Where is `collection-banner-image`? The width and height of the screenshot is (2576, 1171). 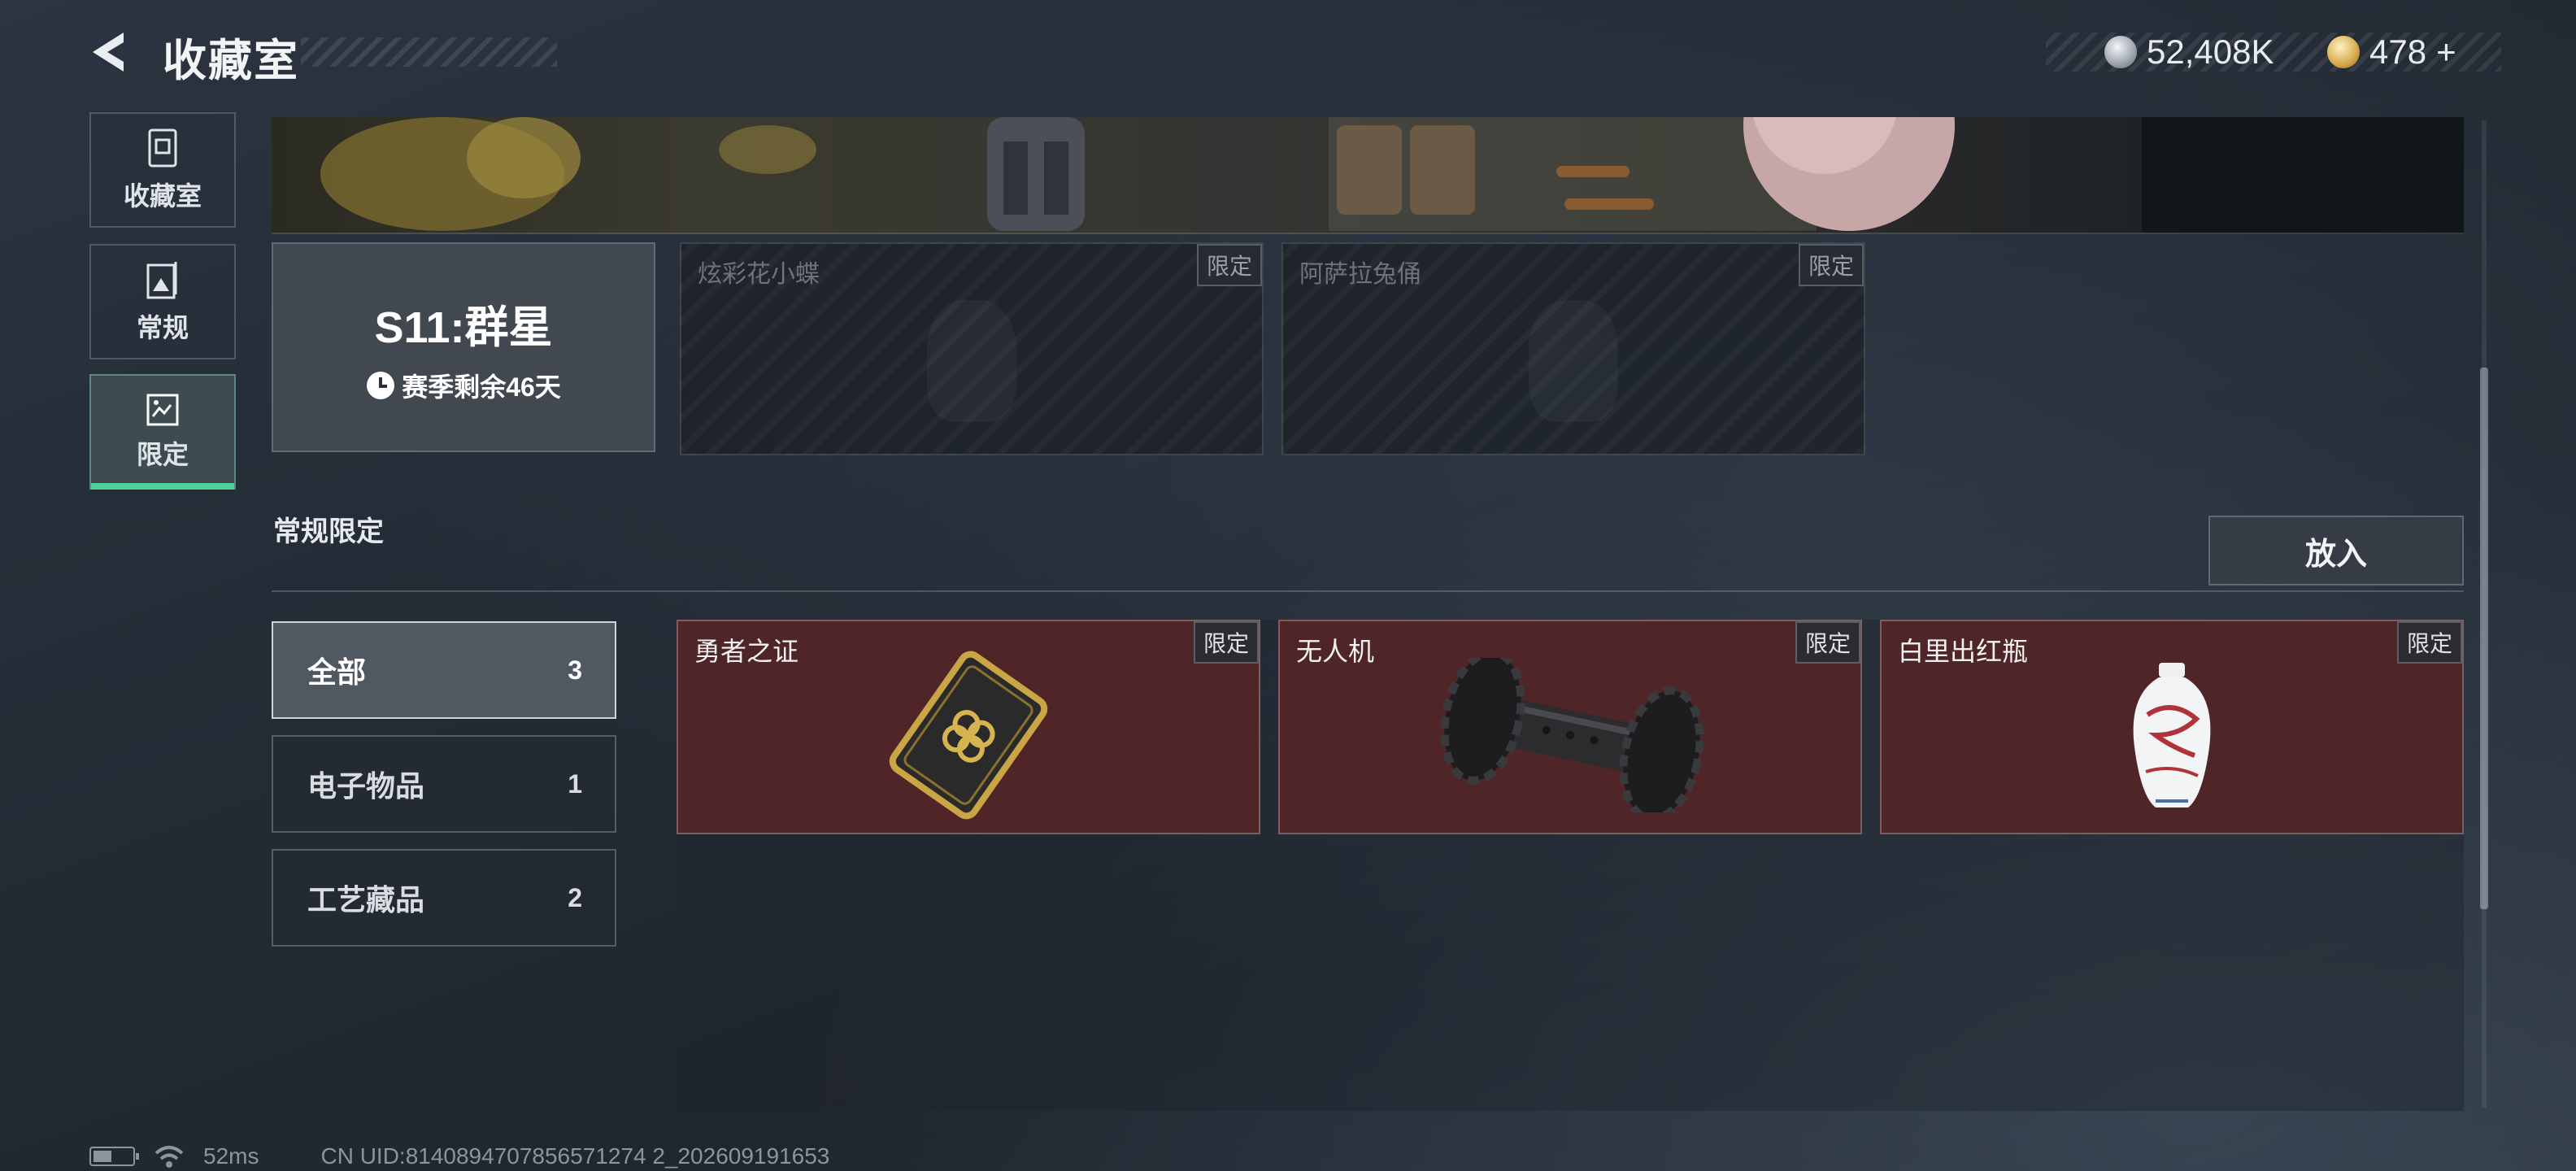 collection-banner-image is located at coordinates (1368, 175).